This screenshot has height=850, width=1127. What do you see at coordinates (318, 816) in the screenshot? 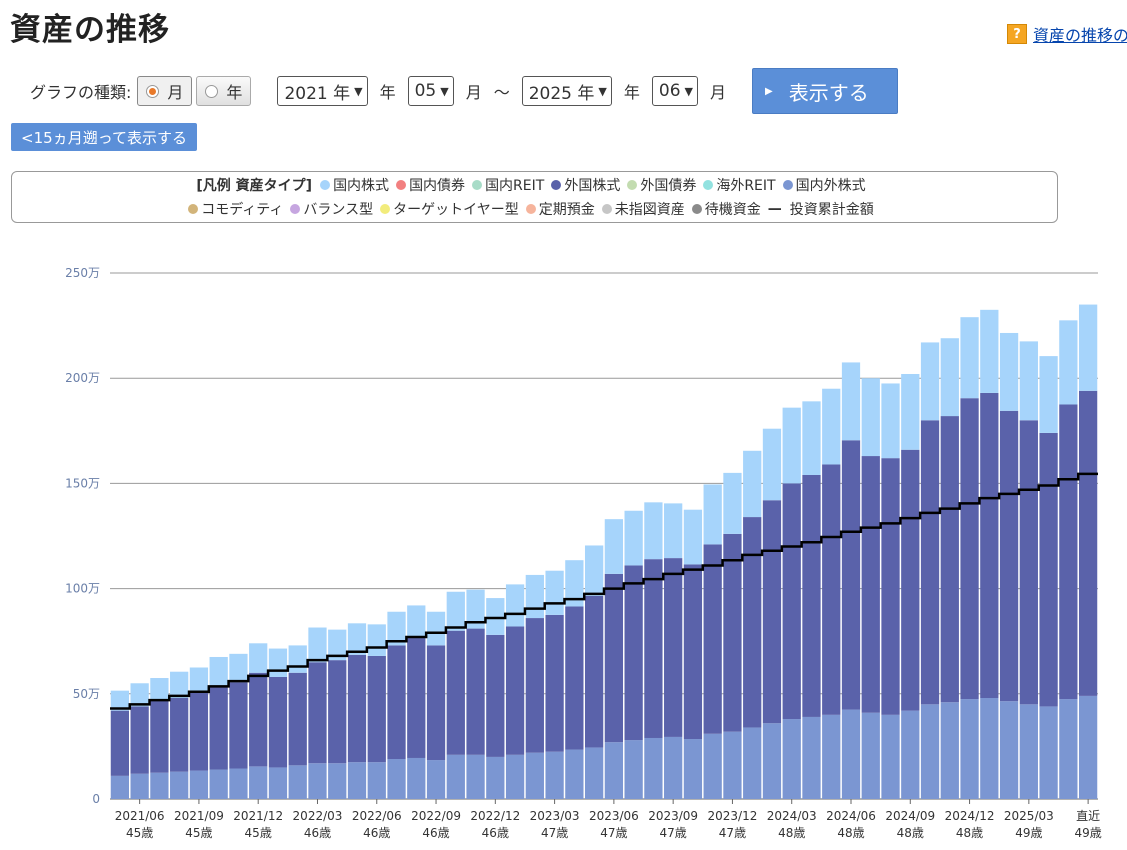
I see `x-tick-date-label: 2022/03` at bounding box center [318, 816].